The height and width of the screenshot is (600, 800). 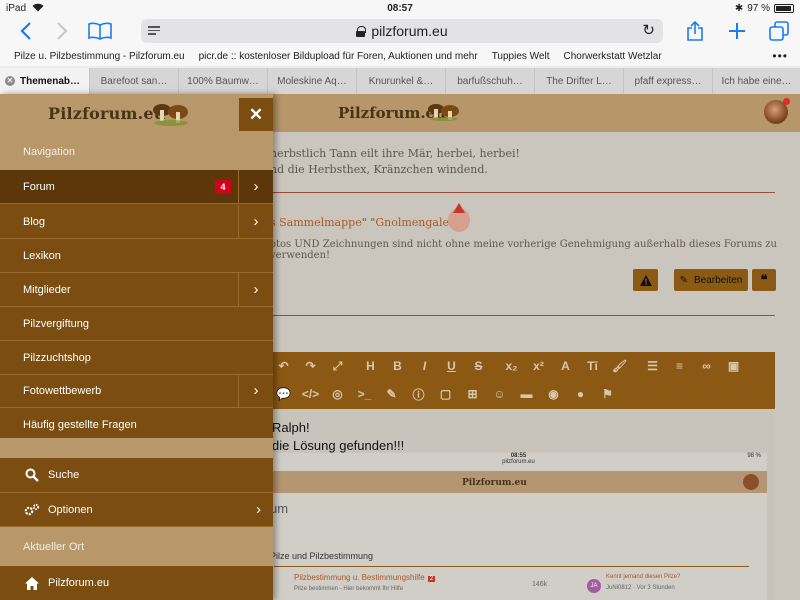 I want to click on edit-button: ✎ Bearbeiten, so click(x=711, y=280).